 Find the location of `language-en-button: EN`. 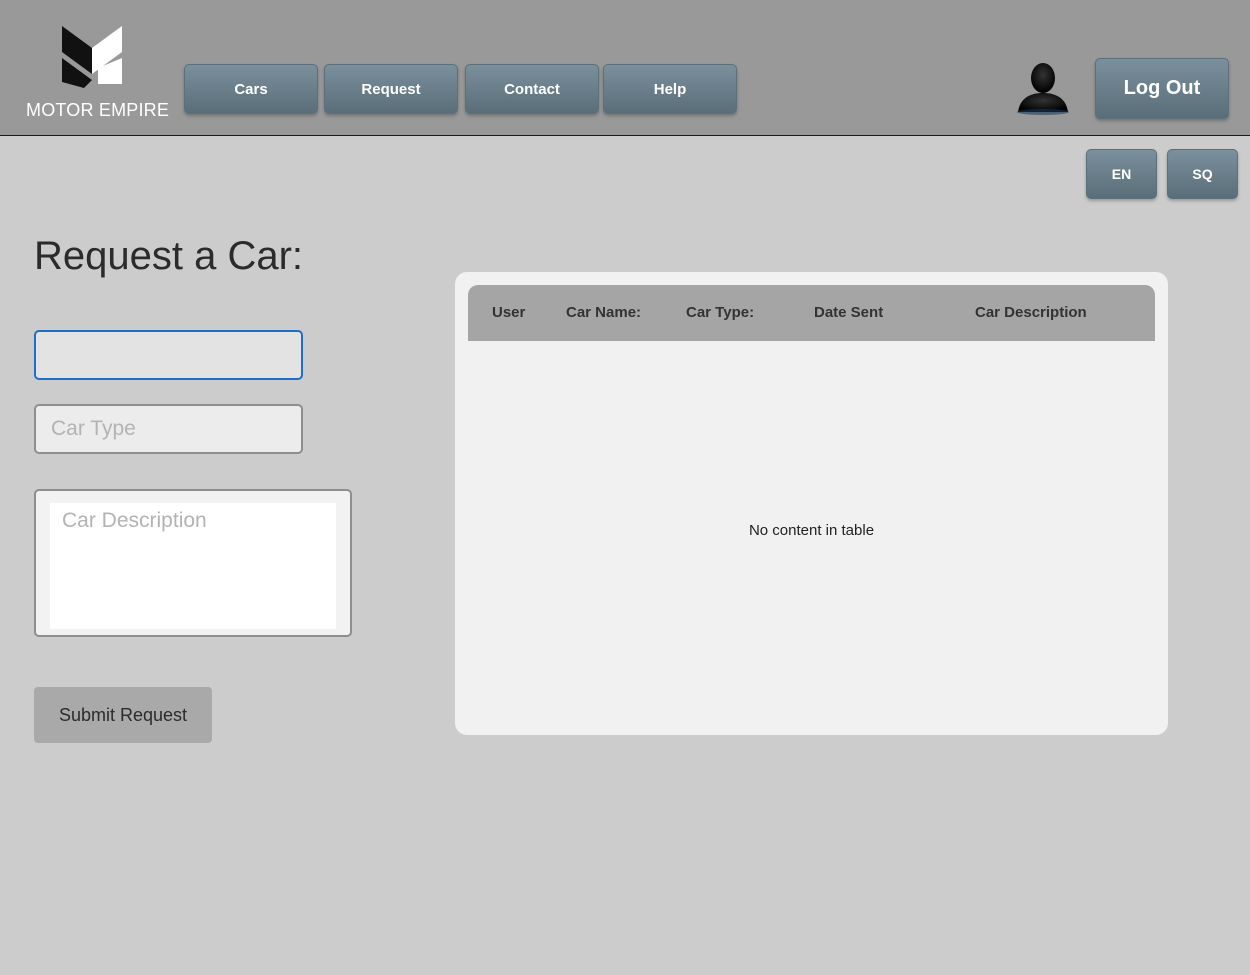

language-en-button: EN is located at coordinates (1121, 174).